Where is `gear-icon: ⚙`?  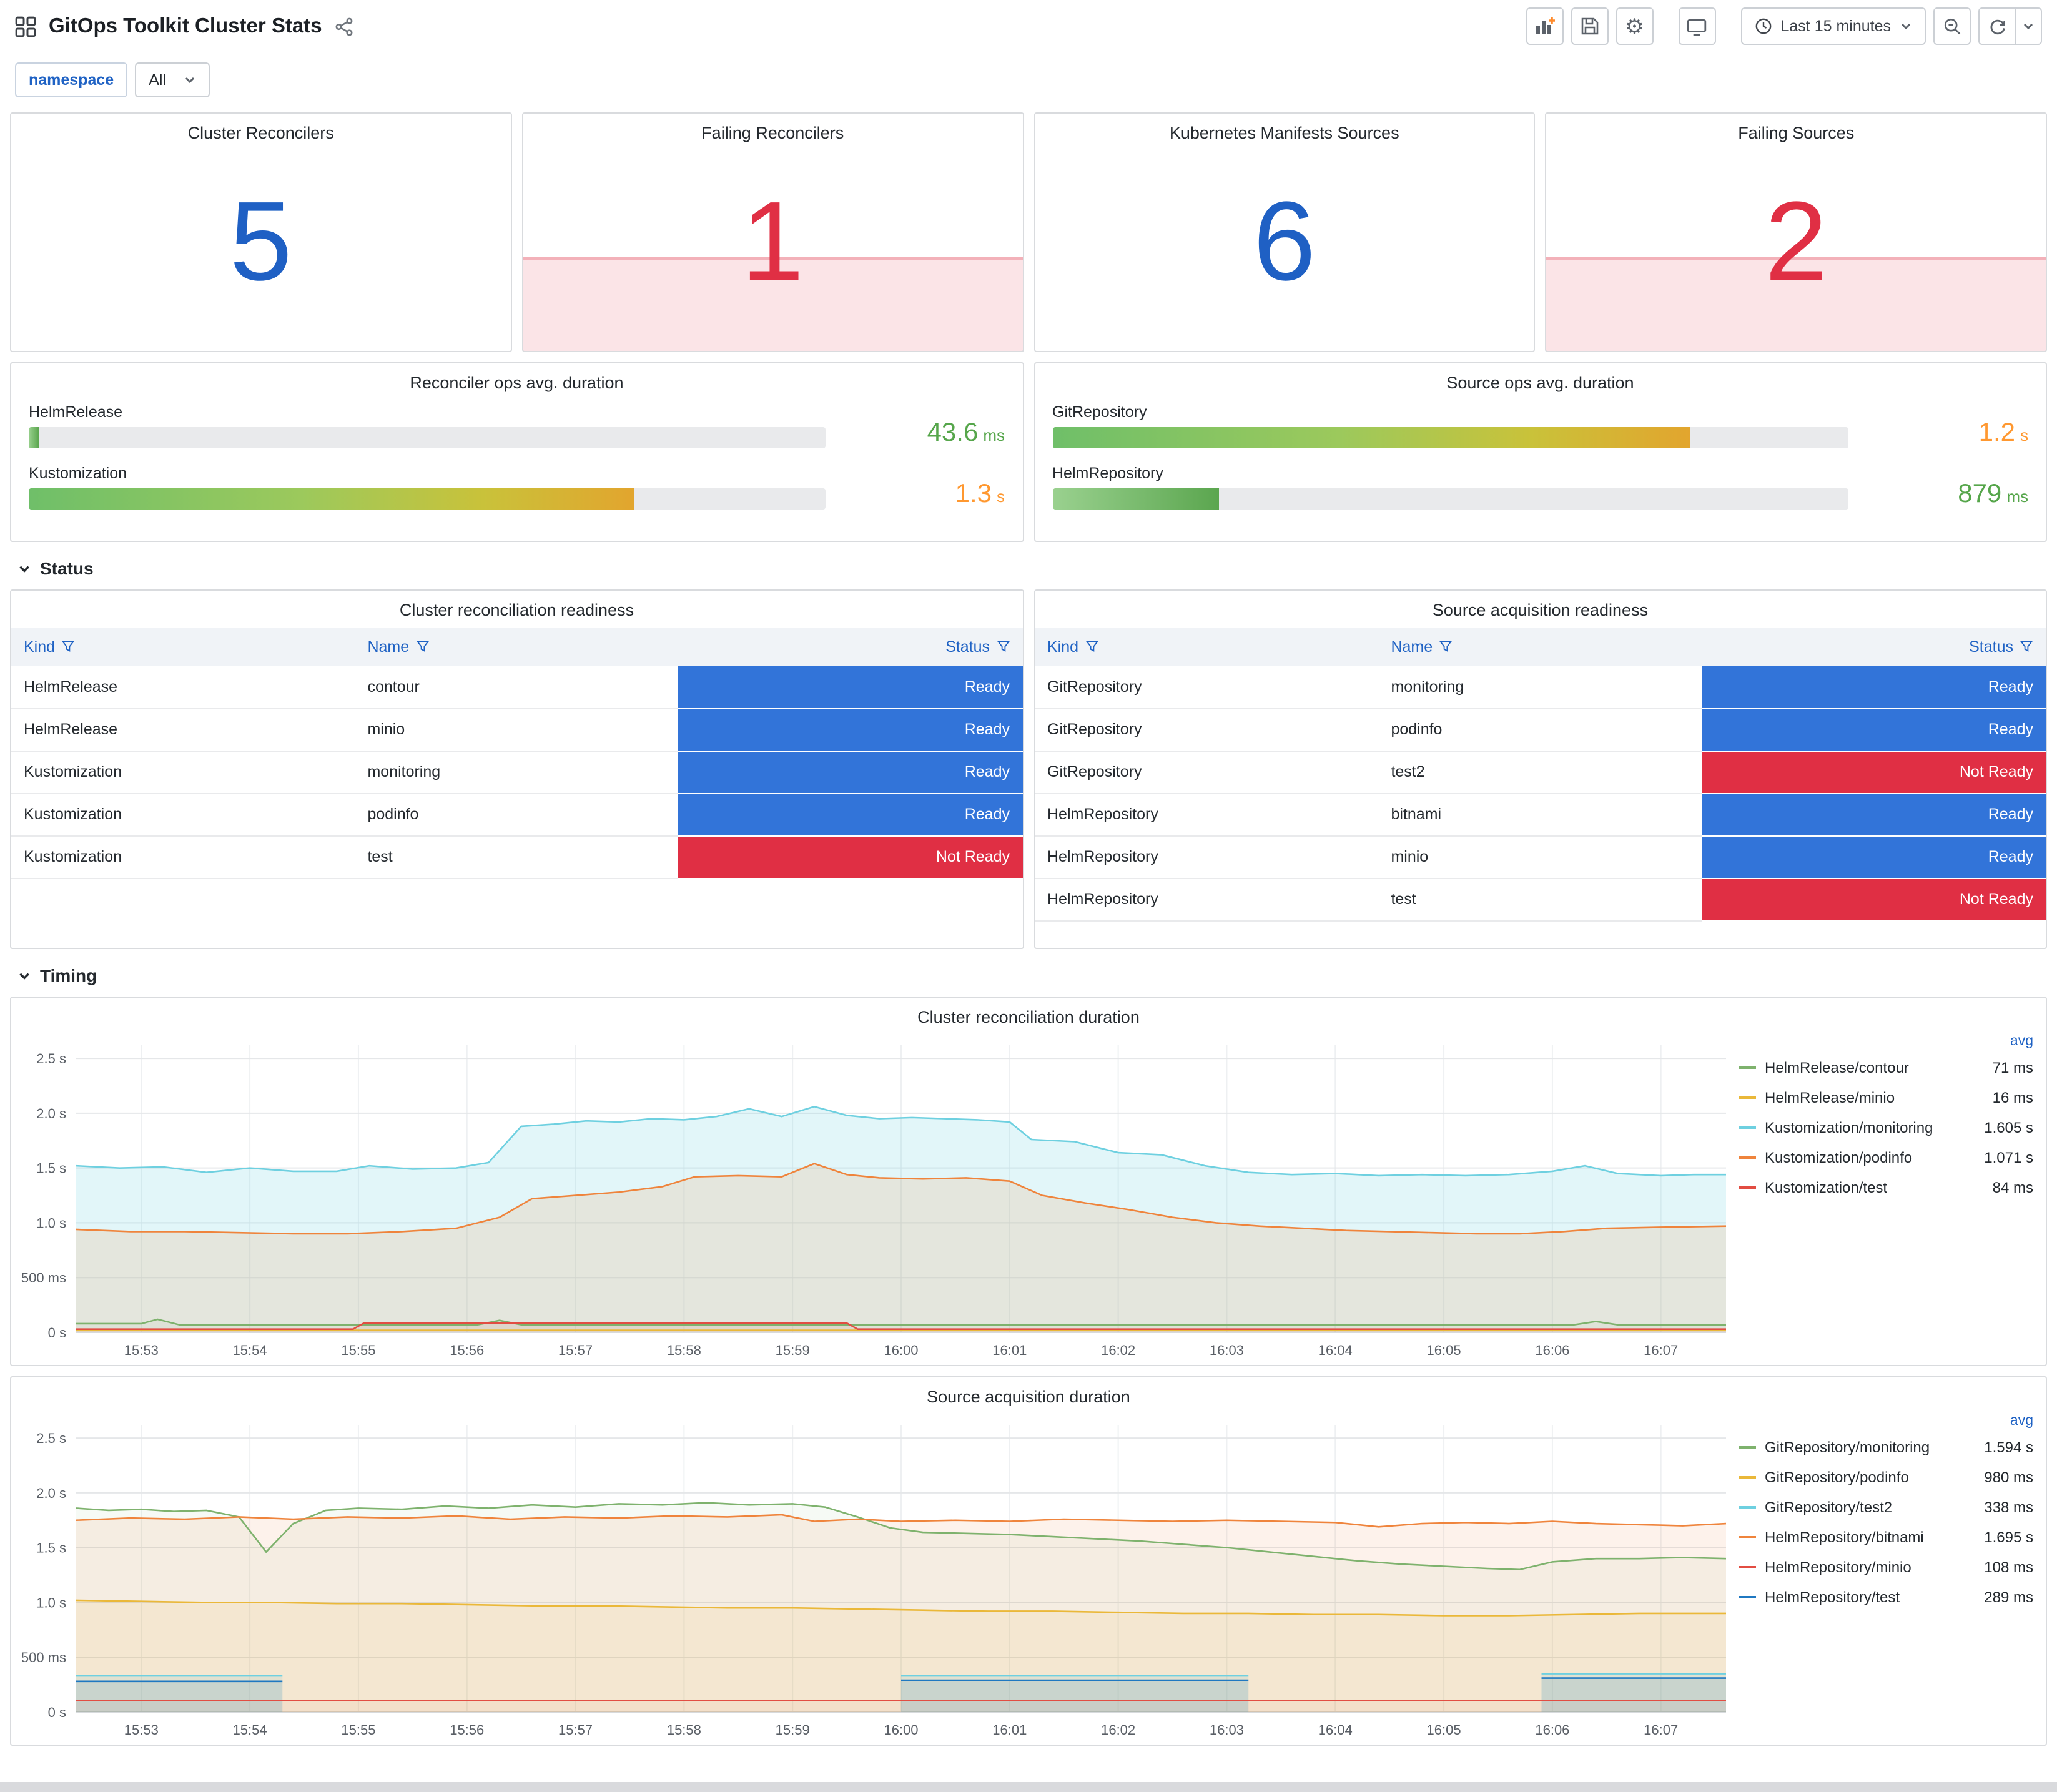 gear-icon: ⚙ is located at coordinates (1634, 26).